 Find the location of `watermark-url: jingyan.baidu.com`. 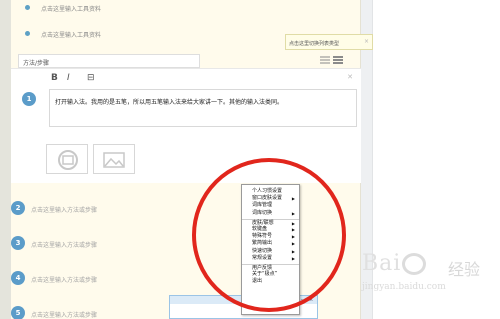

watermark-url: jingyan.baidu.com is located at coordinates (404, 287).